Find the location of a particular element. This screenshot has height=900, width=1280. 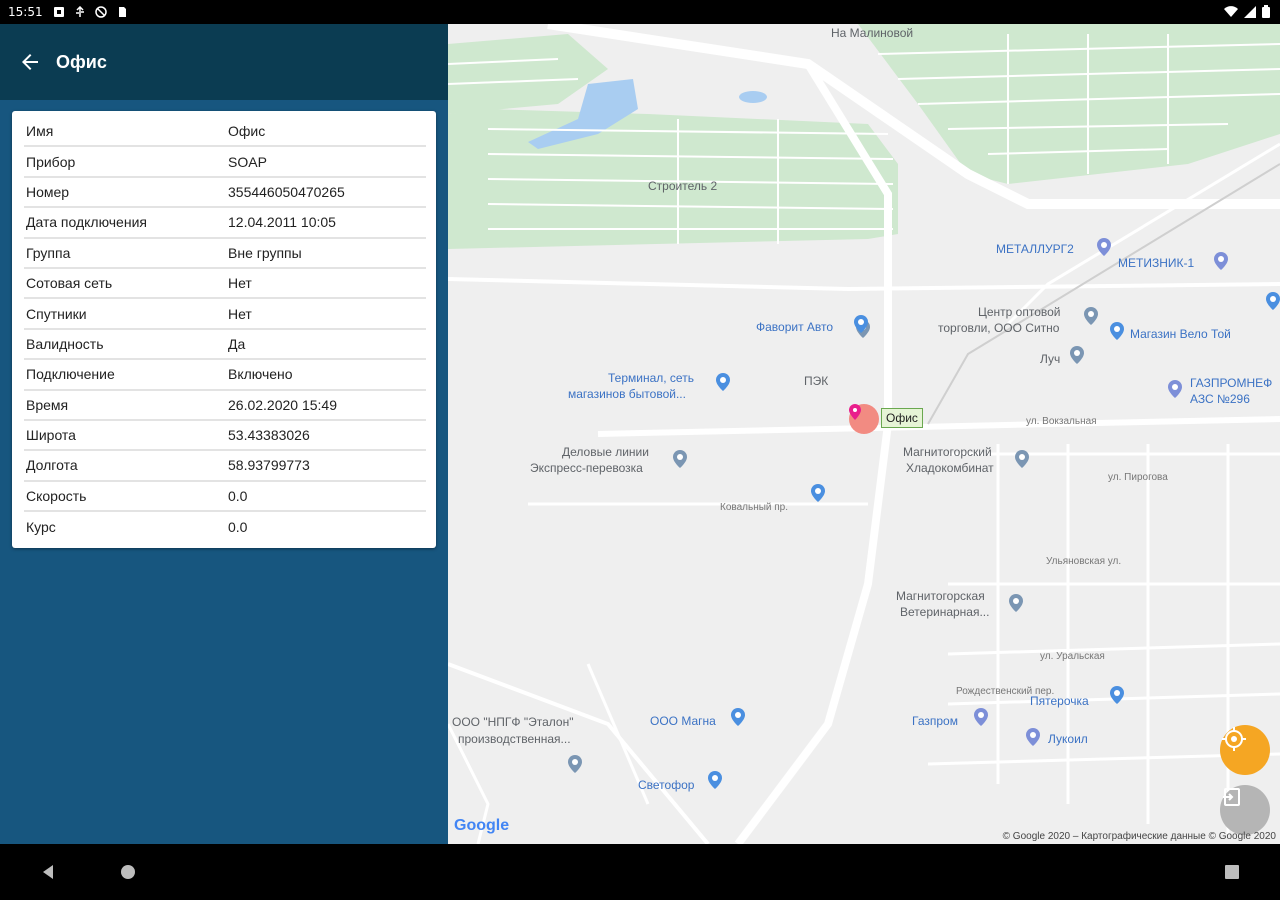

wifi-icon is located at coordinates (1231, 13).